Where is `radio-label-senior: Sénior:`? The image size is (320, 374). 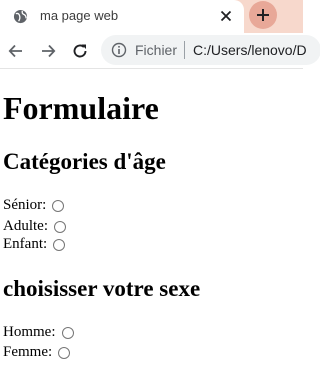 radio-label-senior: Sénior: is located at coordinates (25, 205).